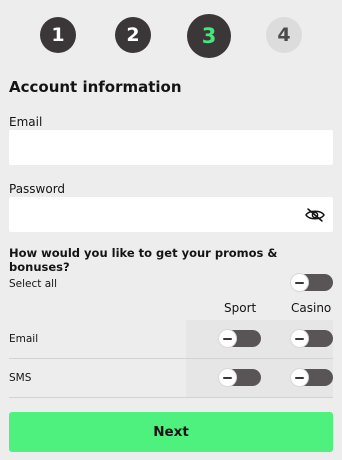 Image resolution: width=342 pixels, height=460 pixels. Describe the element at coordinates (95, 87) in the screenshot. I see `section-heading: Account information` at that location.